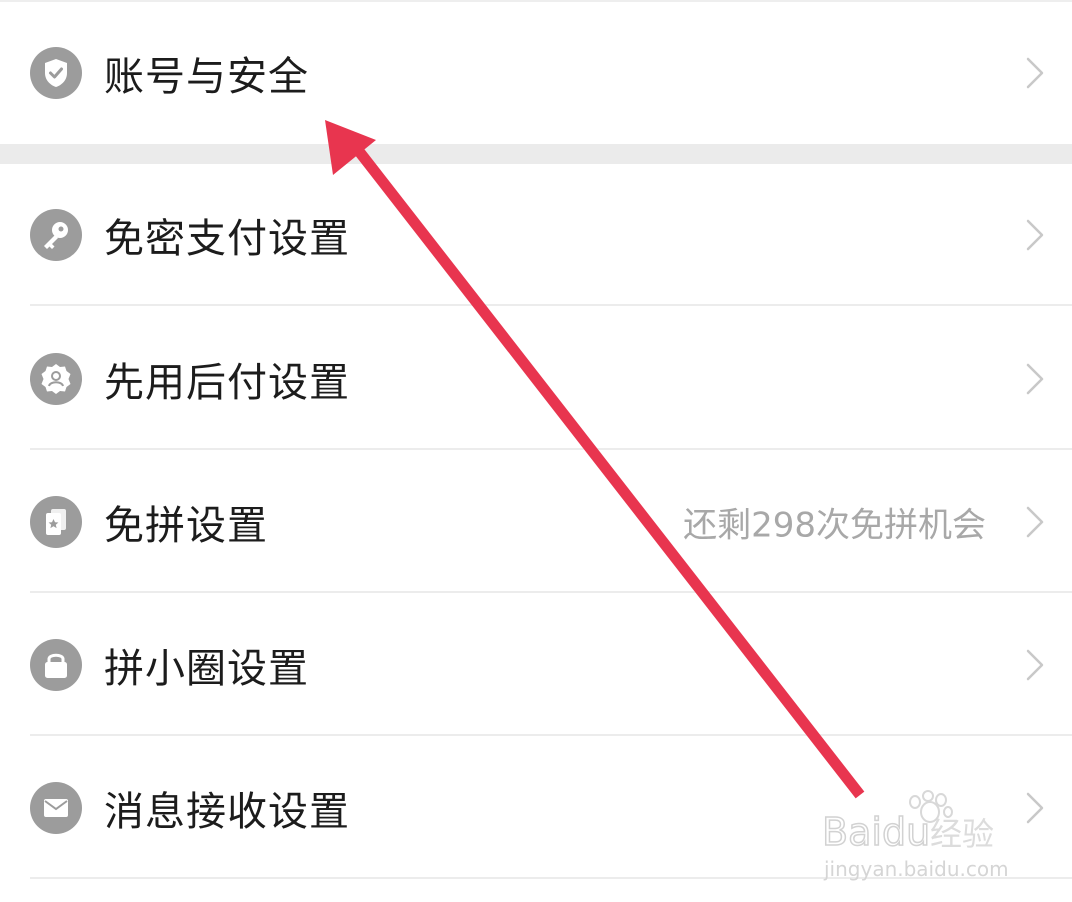  Describe the element at coordinates (206, 669) in the screenshot. I see `settings-item-label: 拼小圈设置` at that location.